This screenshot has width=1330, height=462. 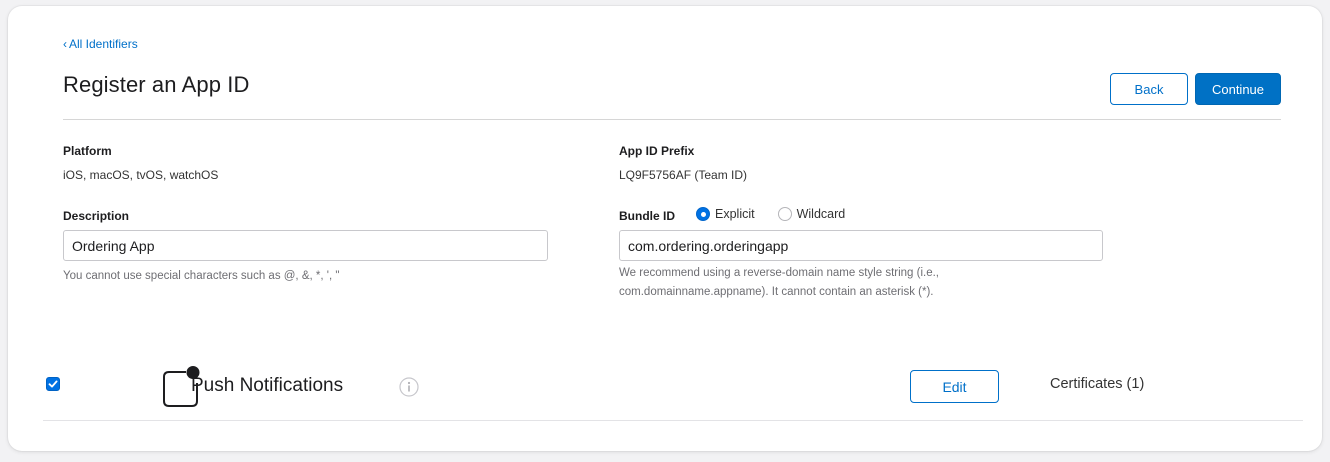 I want to click on platform-value: iOS, macOS, tvOS, watchOS, so click(x=141, y=175).